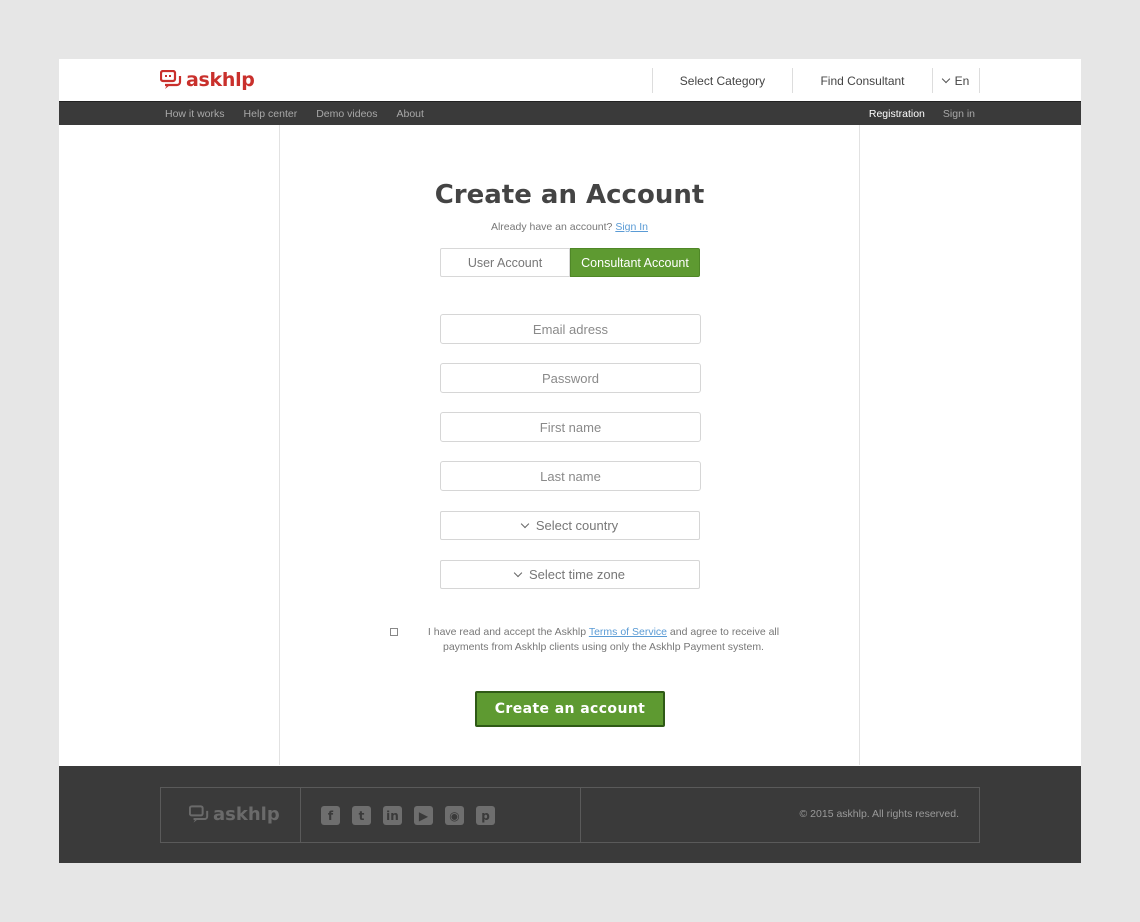 The height and width of the screenshot is (922, 1140). Describe the element at coordinates (454, 815) in the screenshot. I see `rss-icon: ◉` at that location.